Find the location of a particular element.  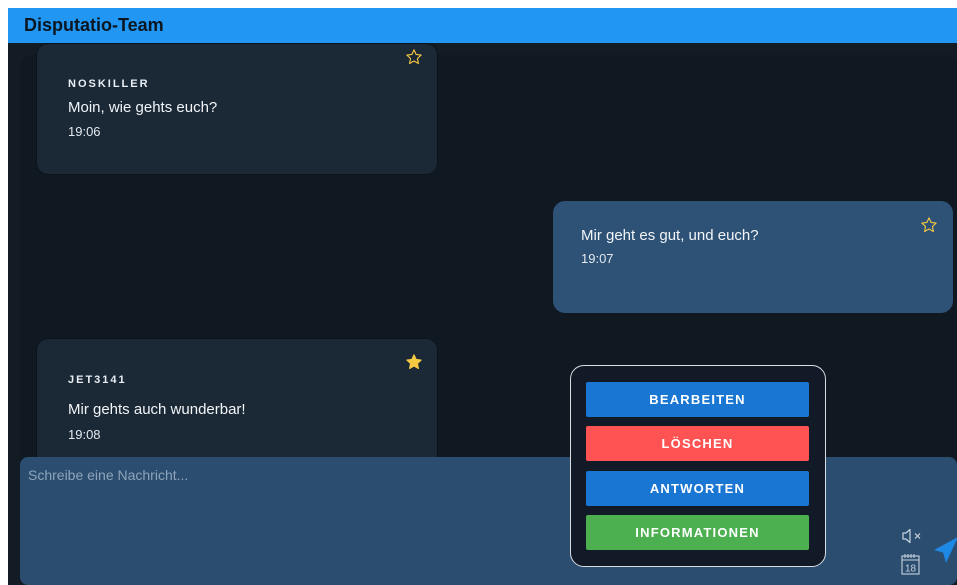

info-button: INFORMATIONEN is located at coordinates (697, 532).